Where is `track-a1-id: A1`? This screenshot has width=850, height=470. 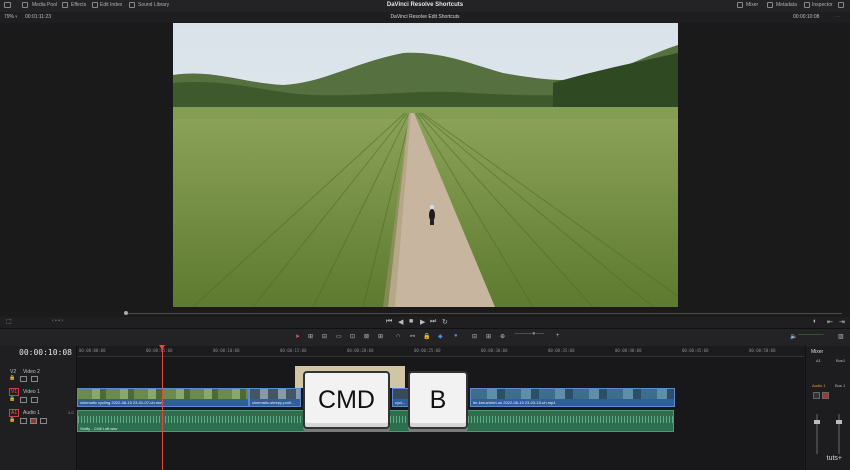 track-a1-id: A1 is located at coordinates (14, 413).